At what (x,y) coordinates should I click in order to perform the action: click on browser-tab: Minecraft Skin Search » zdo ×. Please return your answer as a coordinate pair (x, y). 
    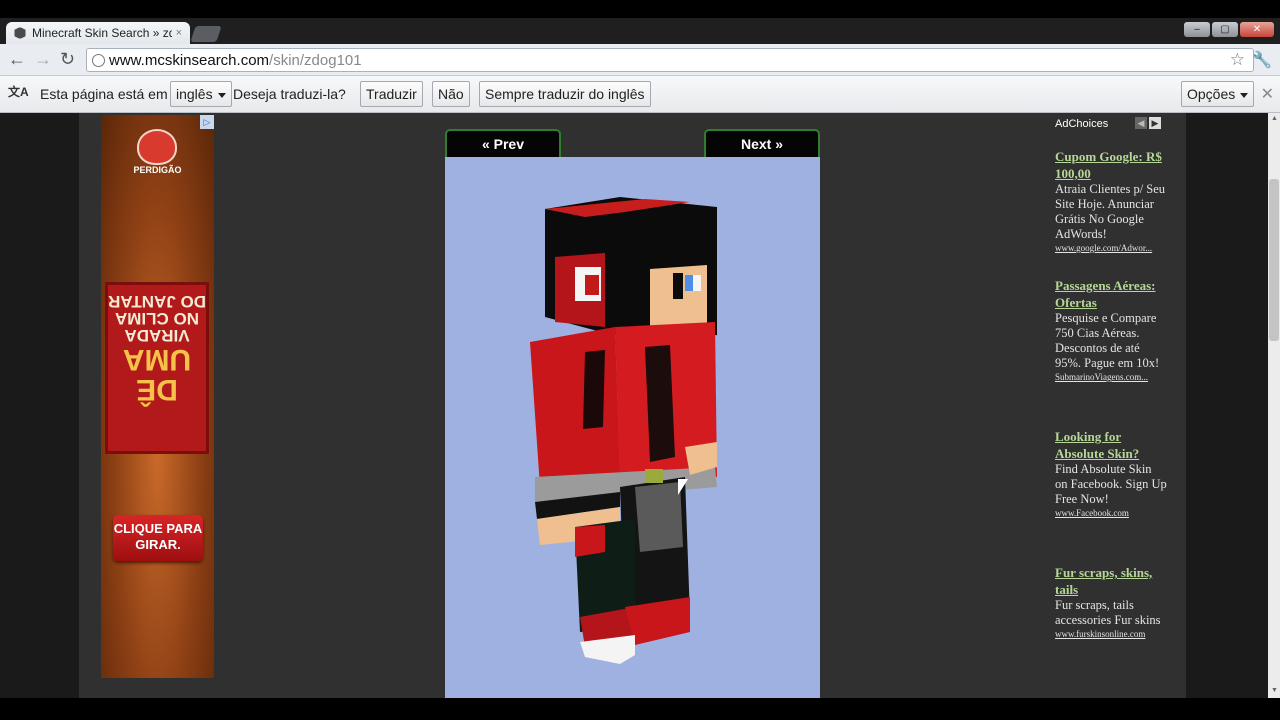
    Looking at the image, I should click on (98, 33).